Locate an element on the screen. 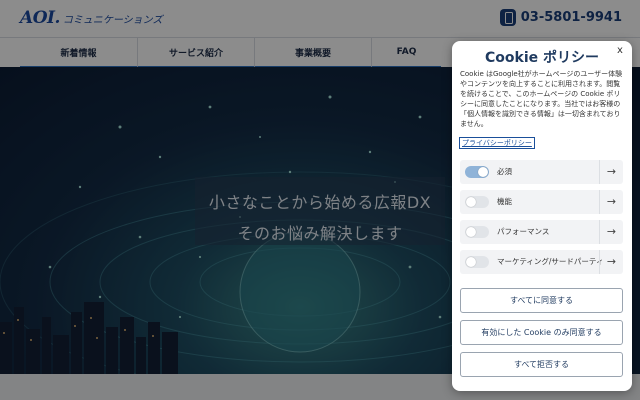 The width and height of the screenshot is (640, 400). accept-all-button: すべてに同意する is located at coordinates (541, 300).